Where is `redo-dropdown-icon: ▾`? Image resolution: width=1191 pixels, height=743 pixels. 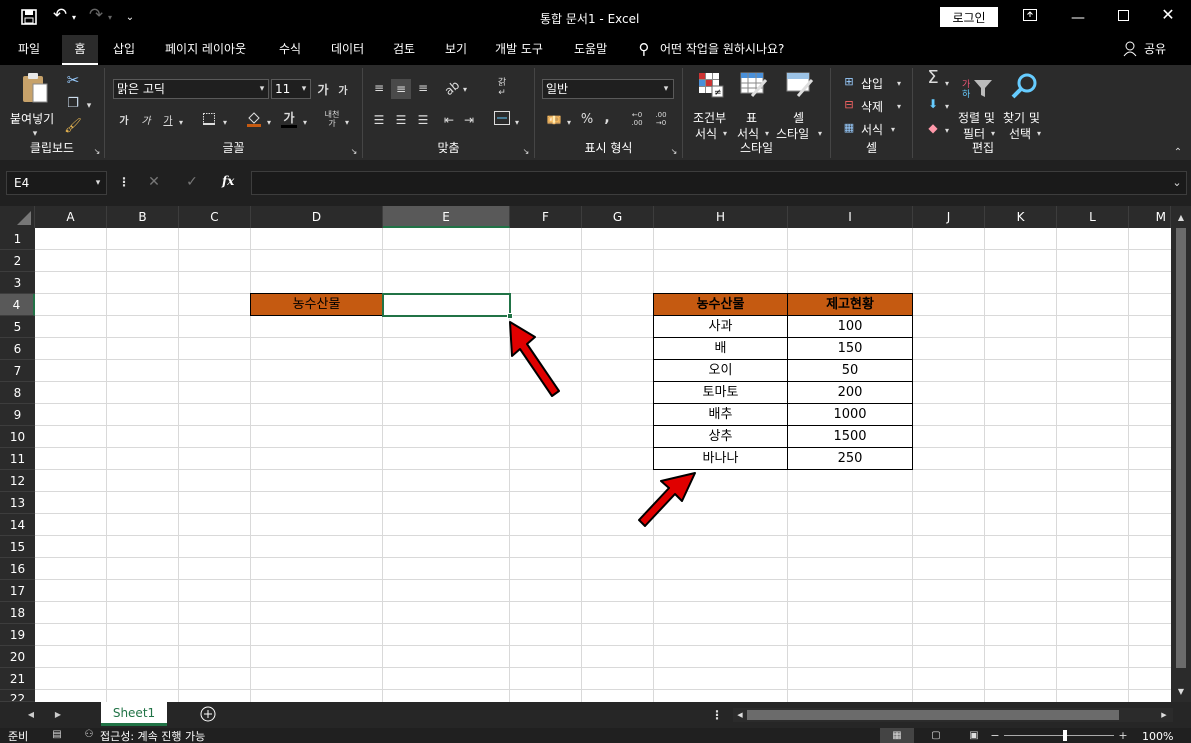 redo-dropdown-icon: ▾ is located at coordinates (110, 18).